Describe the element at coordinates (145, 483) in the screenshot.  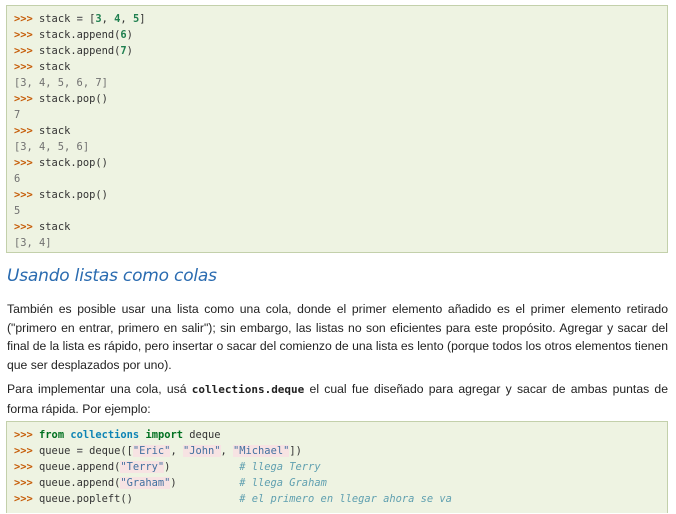
I see `code-token: "Graham"` at that location.